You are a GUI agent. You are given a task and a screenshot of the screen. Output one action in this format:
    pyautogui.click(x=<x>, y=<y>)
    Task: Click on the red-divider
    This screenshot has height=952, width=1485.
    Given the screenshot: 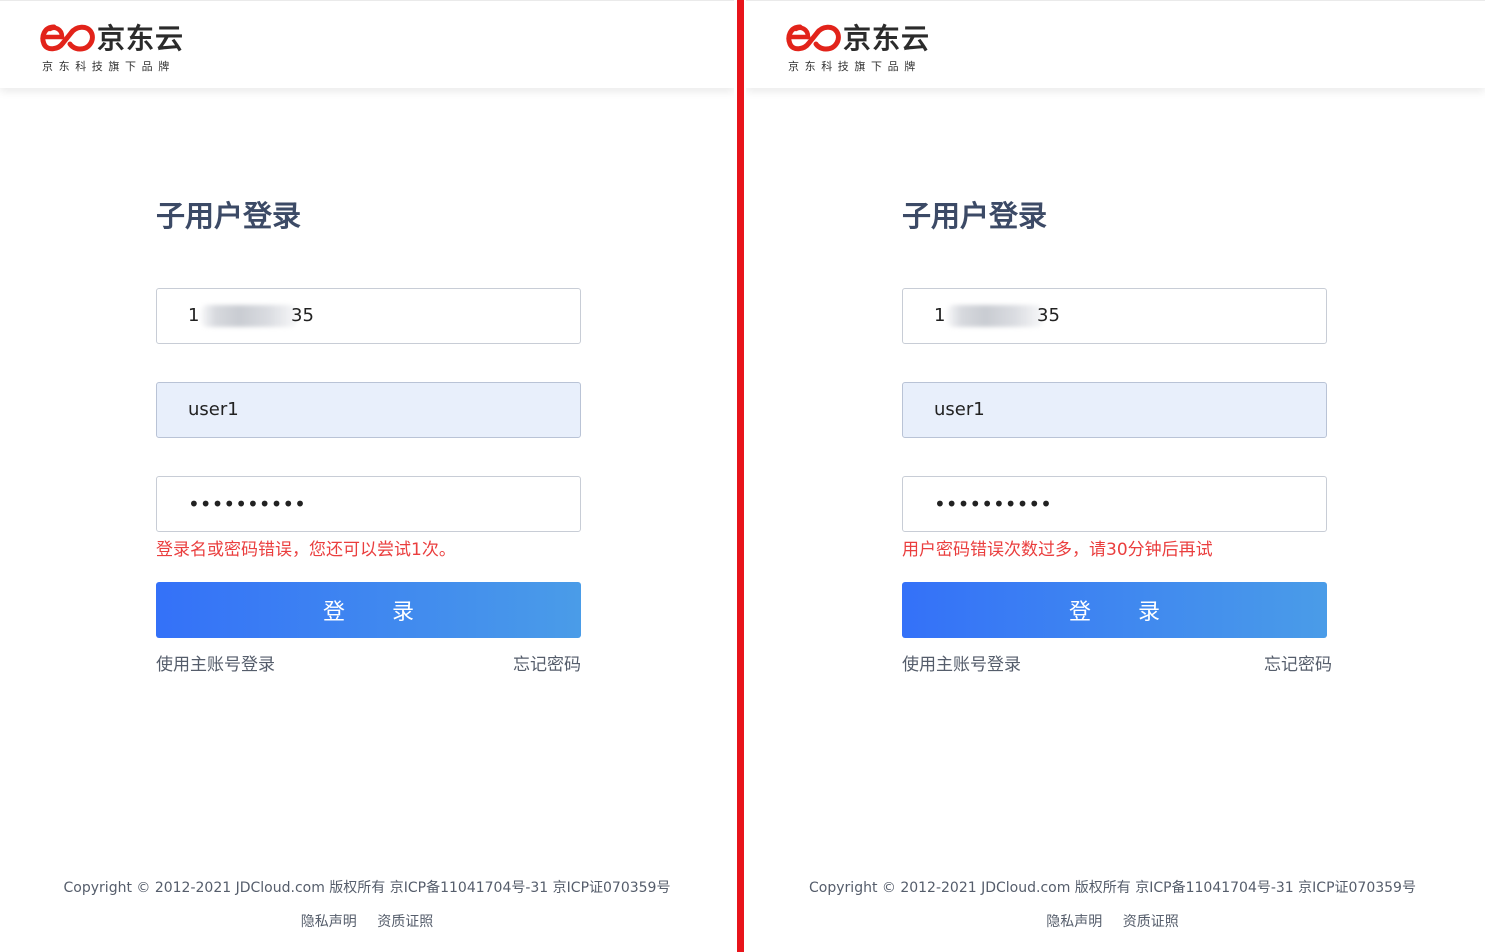 What is the action you would take?
    pyautogui.click(x=740, y=476)
    